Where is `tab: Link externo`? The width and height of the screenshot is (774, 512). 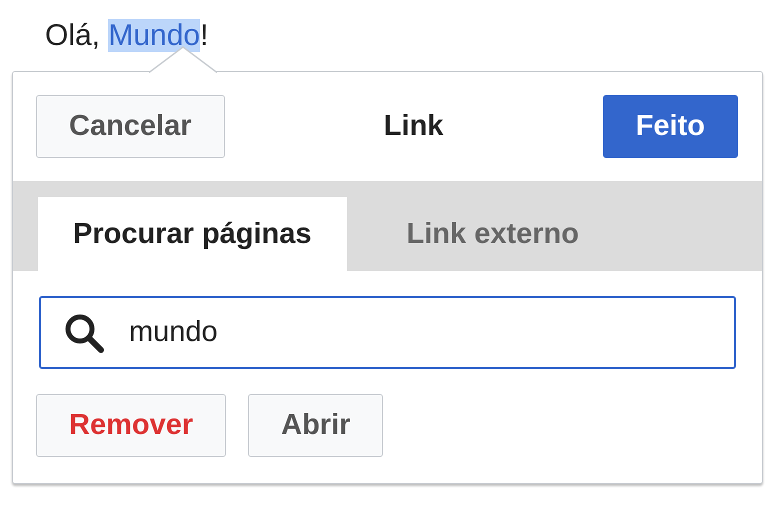
tab: Link externo is located at coordinates (492, 234).